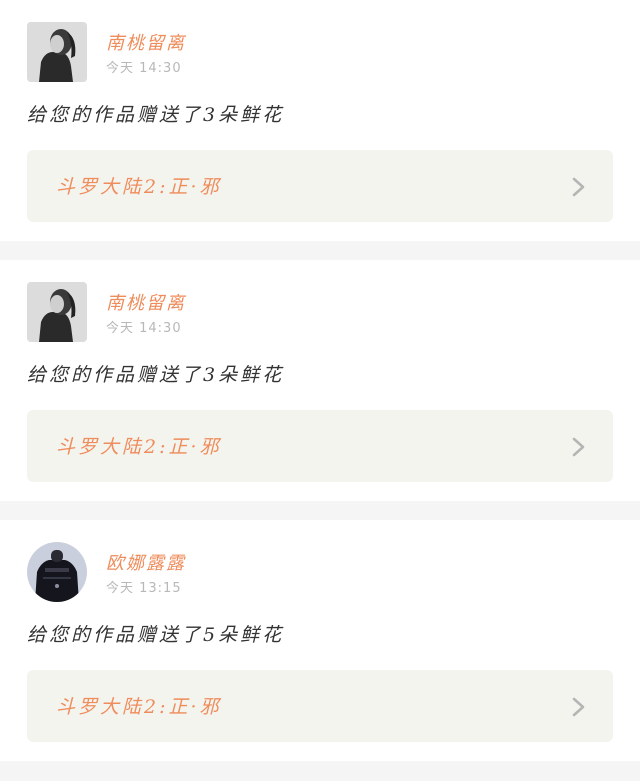 This screenshot has height=781, width=640. I want to click on timestamp: 今天 13:15, so click(144, 588).